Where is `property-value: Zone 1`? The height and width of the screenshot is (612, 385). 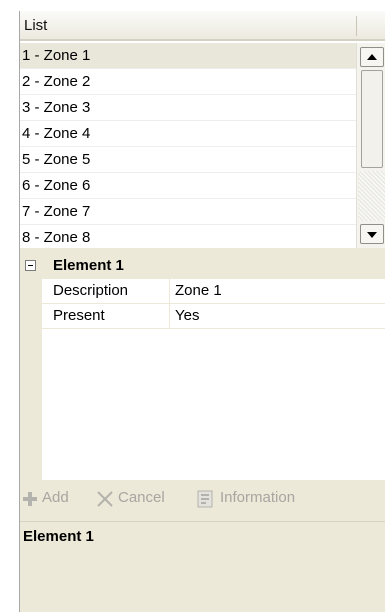
property-value: Zone 1 is located at coordinates (198, 290).